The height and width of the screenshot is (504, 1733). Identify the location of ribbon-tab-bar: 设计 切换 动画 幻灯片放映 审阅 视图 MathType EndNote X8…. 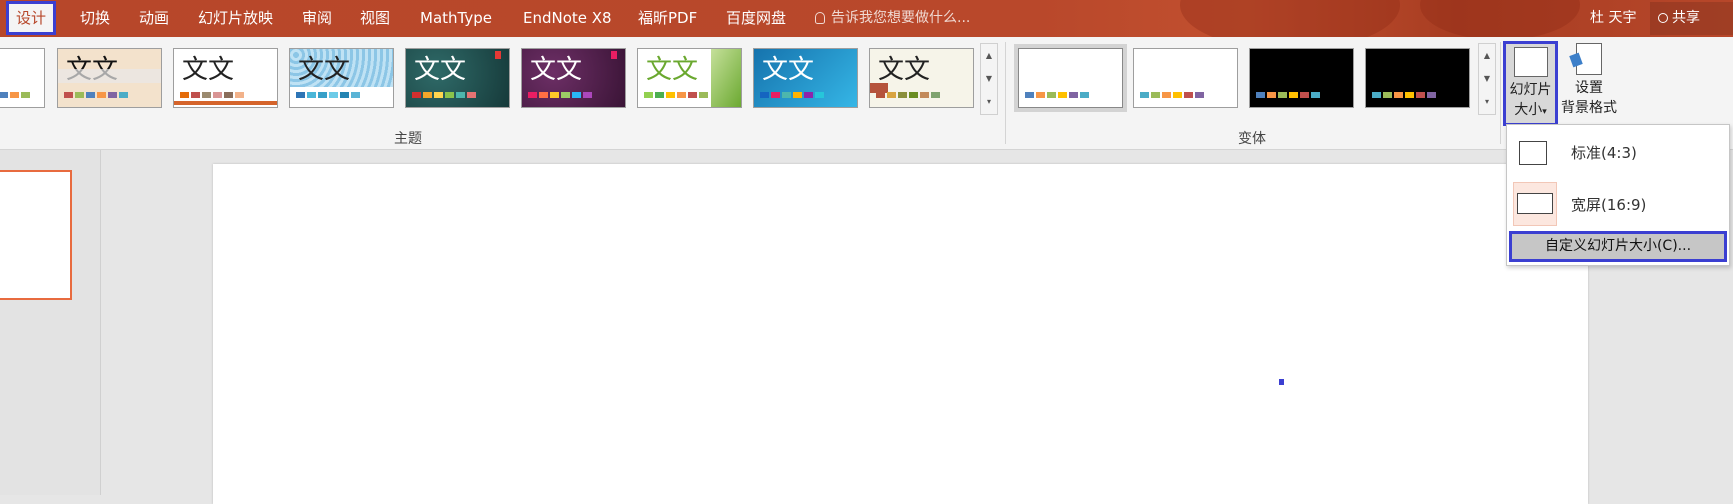
(866, 18).